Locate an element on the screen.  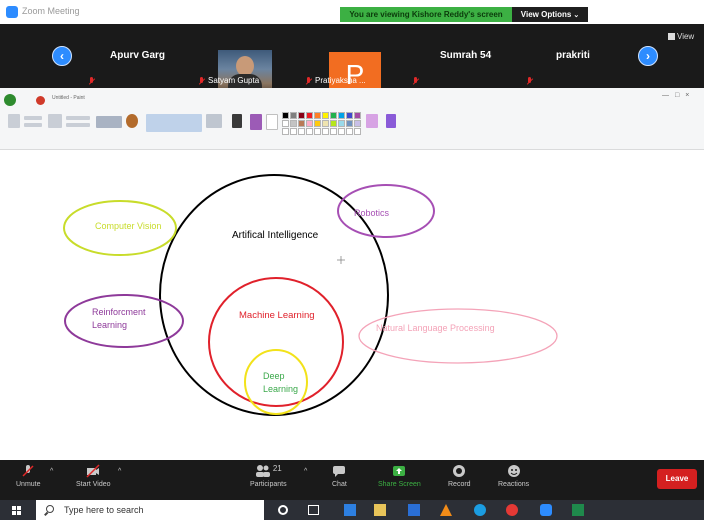
zoom-logo-icon is located at coordinates (12, 12).